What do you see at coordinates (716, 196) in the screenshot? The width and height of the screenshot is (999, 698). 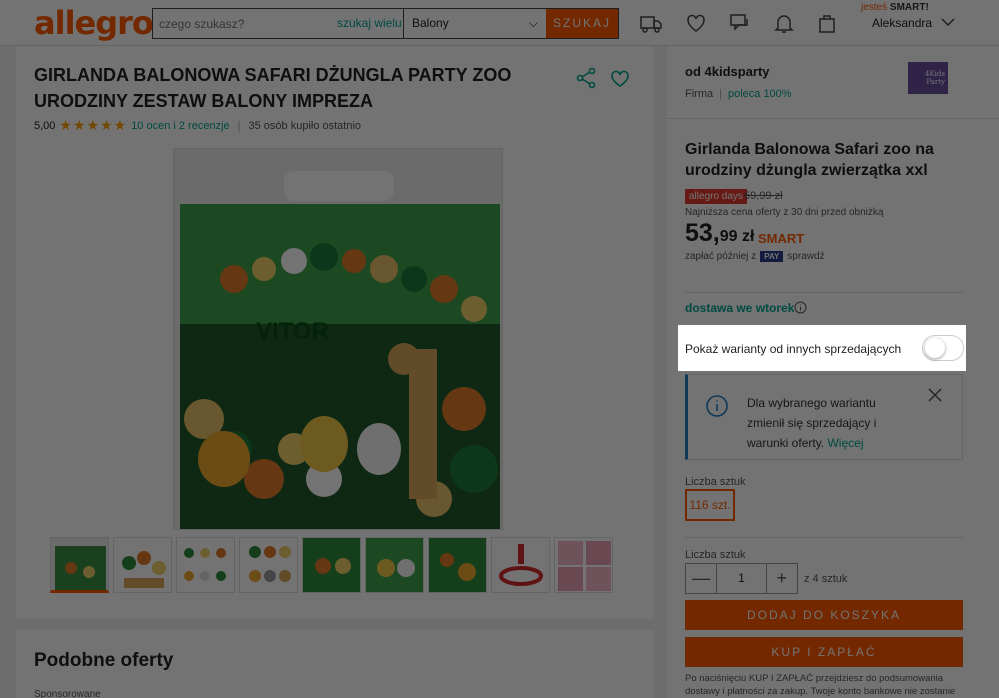 I see `promo-badge: allegro days` at bounding box center [716, 196].